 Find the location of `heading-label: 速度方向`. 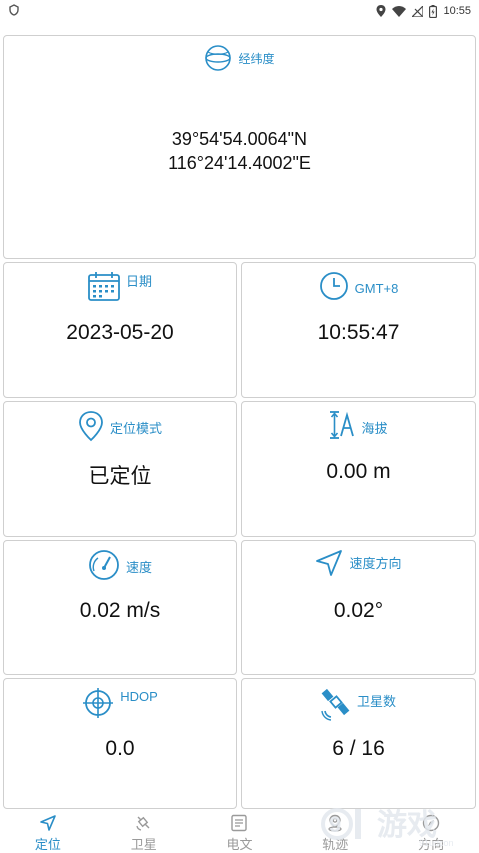

heading-label: 速度方向 is located at coordinates (375, 563).